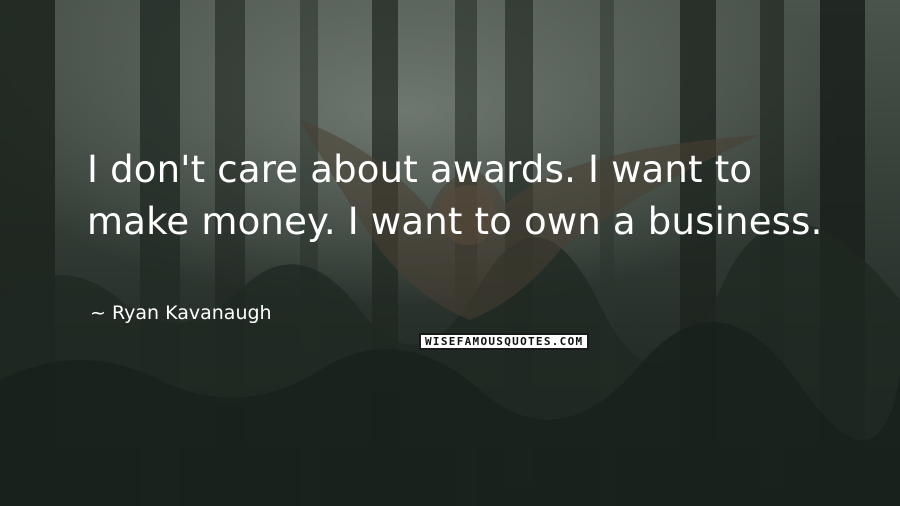 Image resolution: width=900 pixels, height=506 pixels. I want to click on watermark-badge: WISEFAMOUSQUOTES.COM, so click(504, 341).